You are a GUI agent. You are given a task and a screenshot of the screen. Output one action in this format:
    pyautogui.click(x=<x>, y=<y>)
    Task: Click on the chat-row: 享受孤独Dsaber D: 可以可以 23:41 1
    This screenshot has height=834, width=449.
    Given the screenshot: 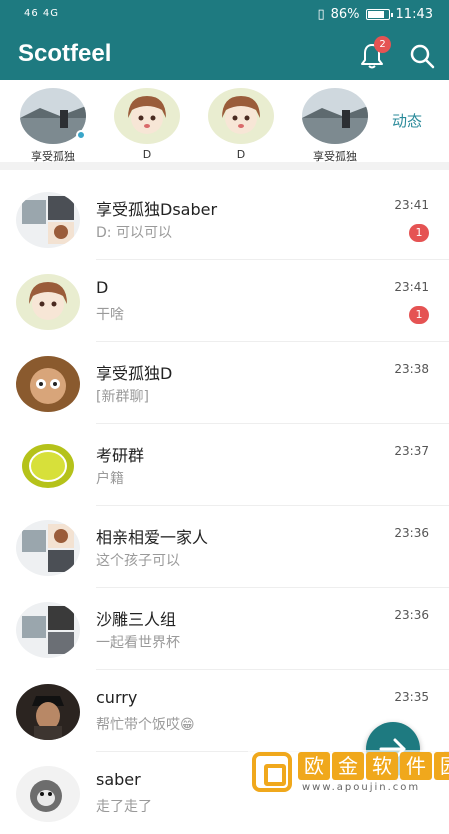 What is the action you would take?
    pyautogui.click(x=224, y=219)
    